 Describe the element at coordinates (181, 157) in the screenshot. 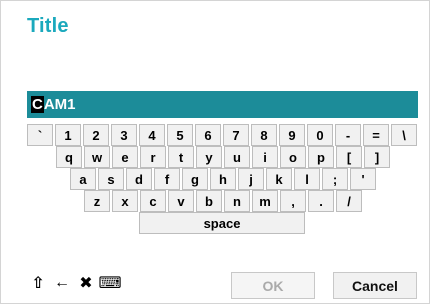

I see `key-1-4: t` at that location.